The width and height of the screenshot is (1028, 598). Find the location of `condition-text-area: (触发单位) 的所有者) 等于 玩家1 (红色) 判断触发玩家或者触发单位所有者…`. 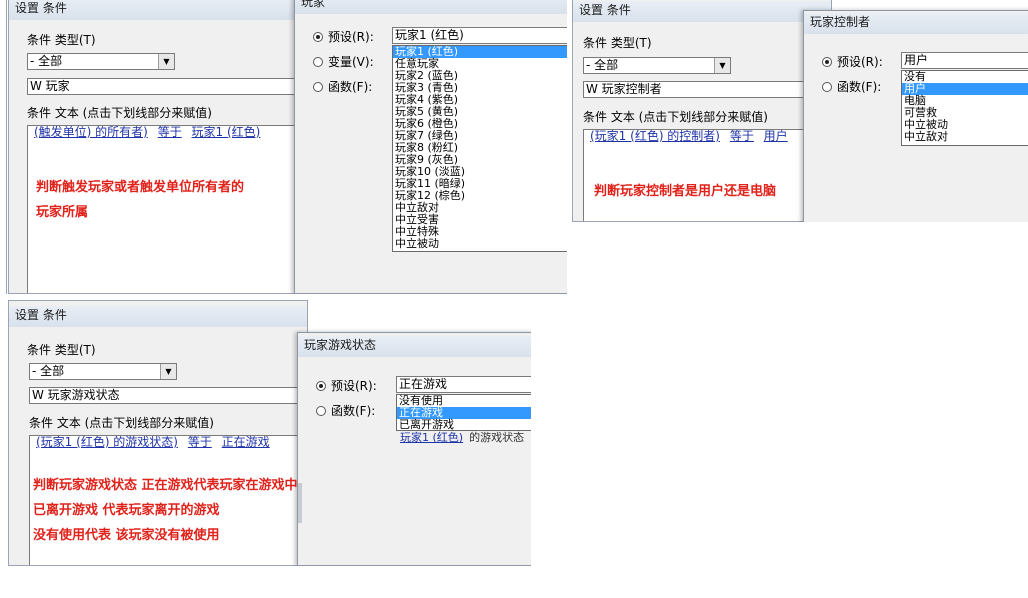

condition-text-area: (触发单位) 的所有者) 等于 玩家1 (红色) 判断触发玩家或者触发单位所有者… is located at coordinates (167, 209).